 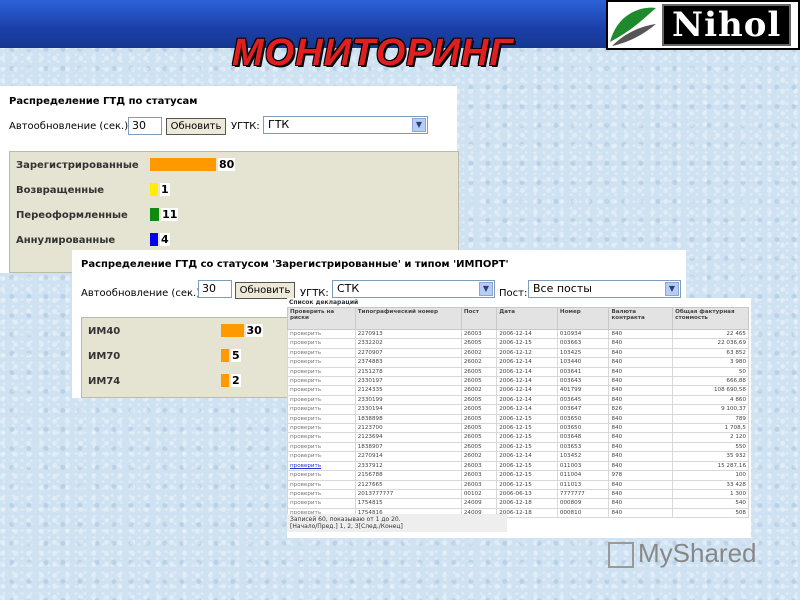 I want to click on col-header-invoice-value: Общая фактурная стоимость, so click(x=710, y=318).